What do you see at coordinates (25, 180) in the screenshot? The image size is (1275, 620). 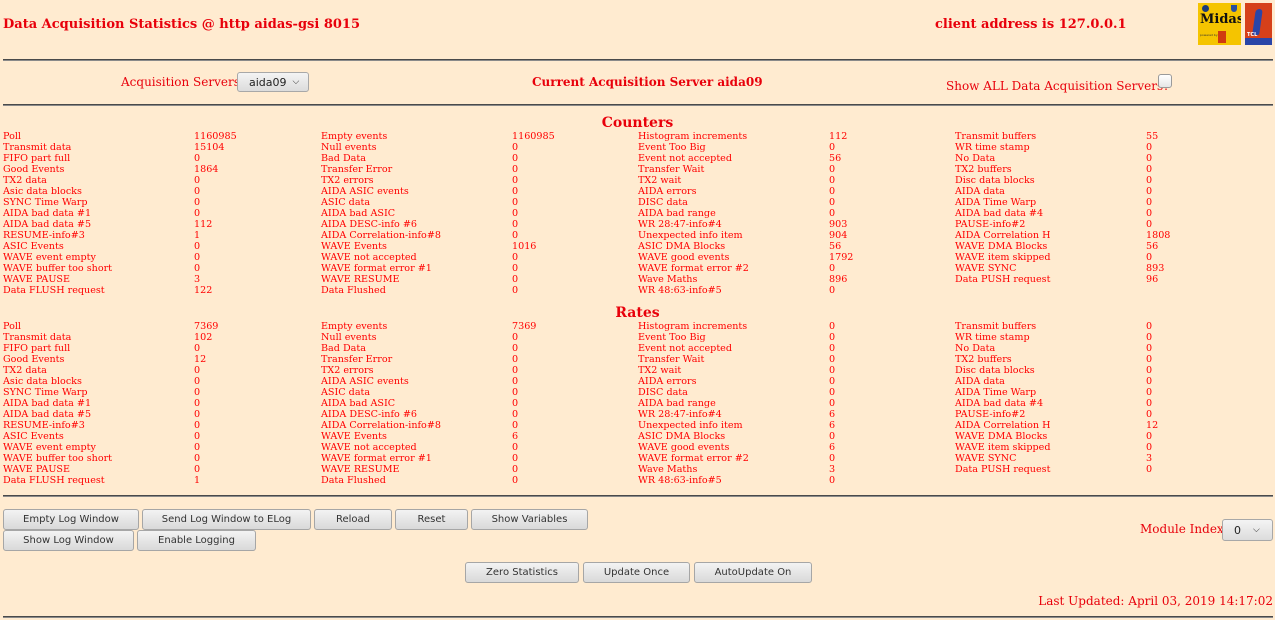 I see `stat-label: TX2 data` at bounding box center [25, 180].